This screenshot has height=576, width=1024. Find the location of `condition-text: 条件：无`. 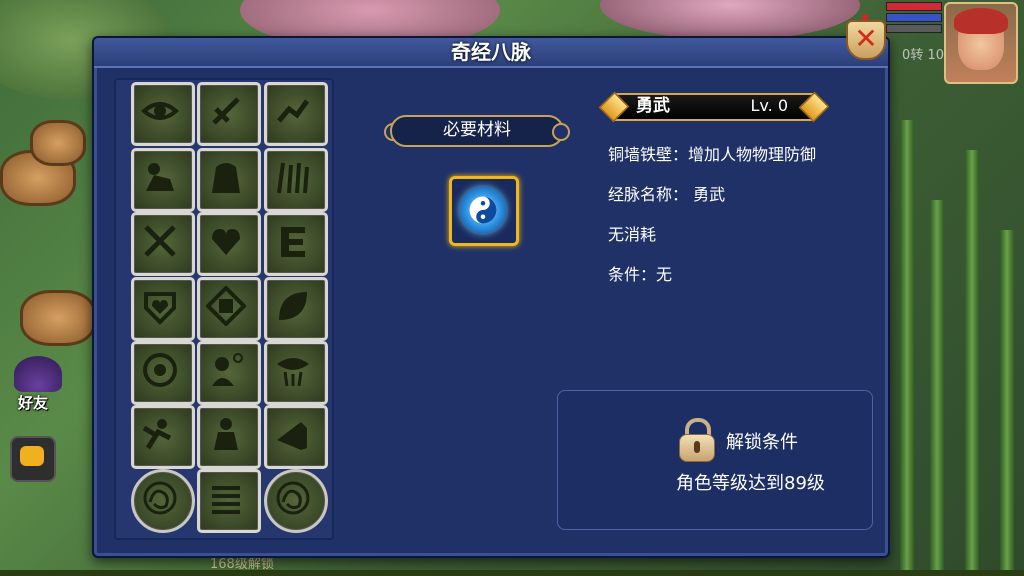

condition-text: 条件：无 is located at coordinates (640, 274).